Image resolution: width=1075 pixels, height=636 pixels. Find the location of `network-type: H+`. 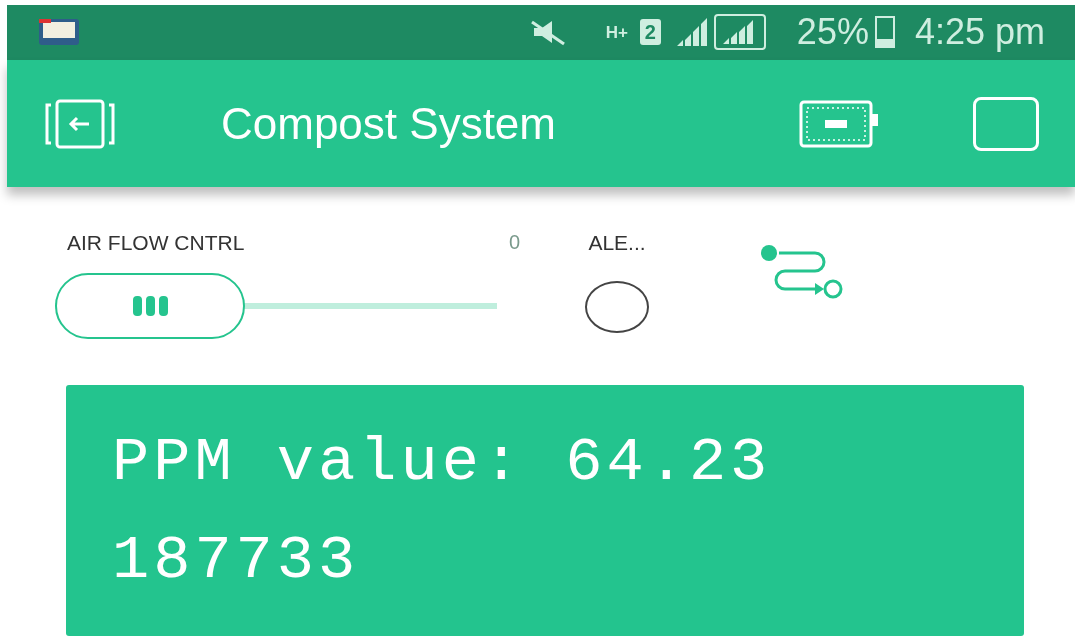

network-type: H+ is located at coordinates (617, 32).